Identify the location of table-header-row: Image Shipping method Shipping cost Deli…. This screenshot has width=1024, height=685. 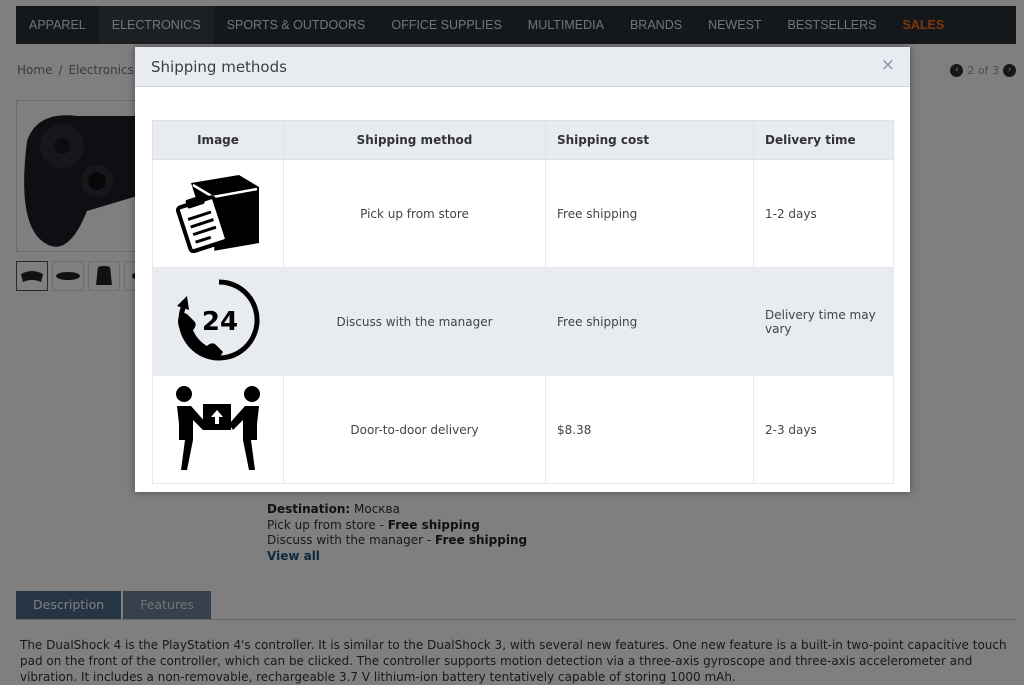
(523, 140).